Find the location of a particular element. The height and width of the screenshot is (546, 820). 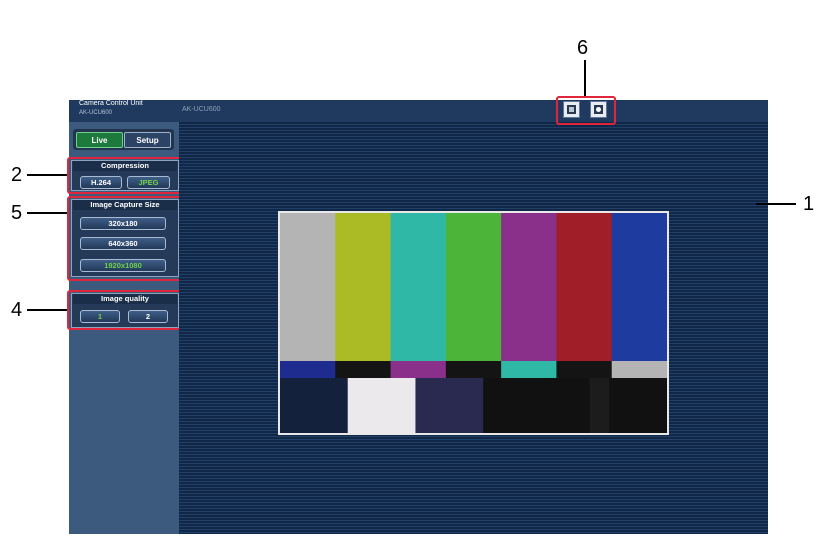

callout-number-4: 4 is located at coordinates (17, 310).